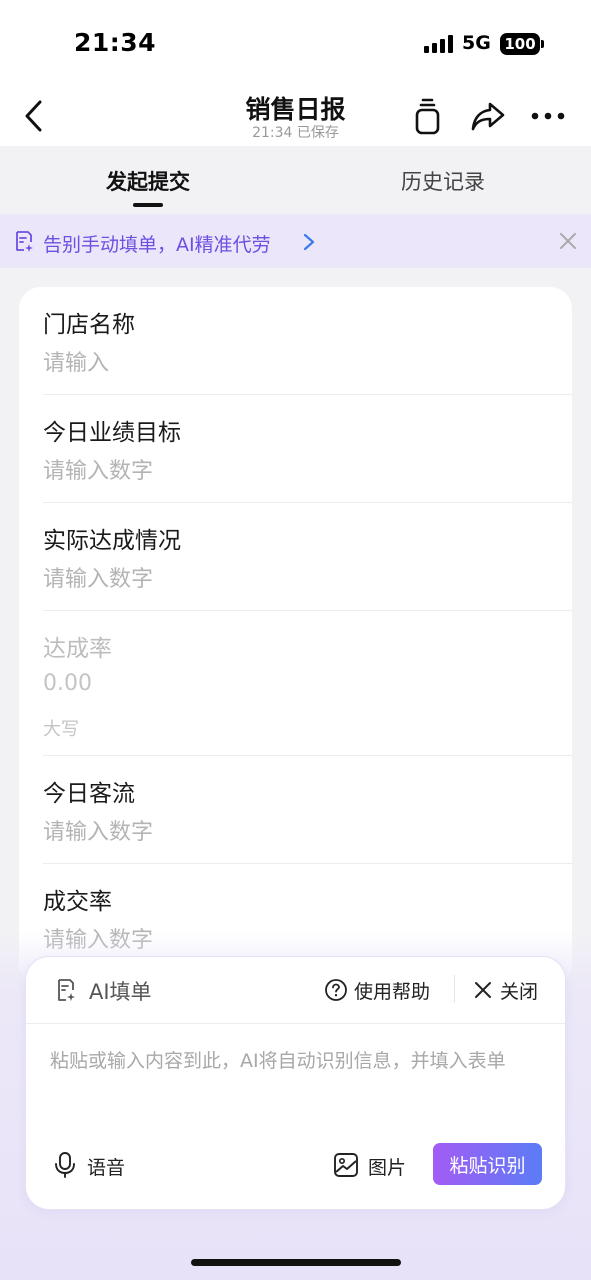  I want to click on daily-traffic-input, so click(283, 832).